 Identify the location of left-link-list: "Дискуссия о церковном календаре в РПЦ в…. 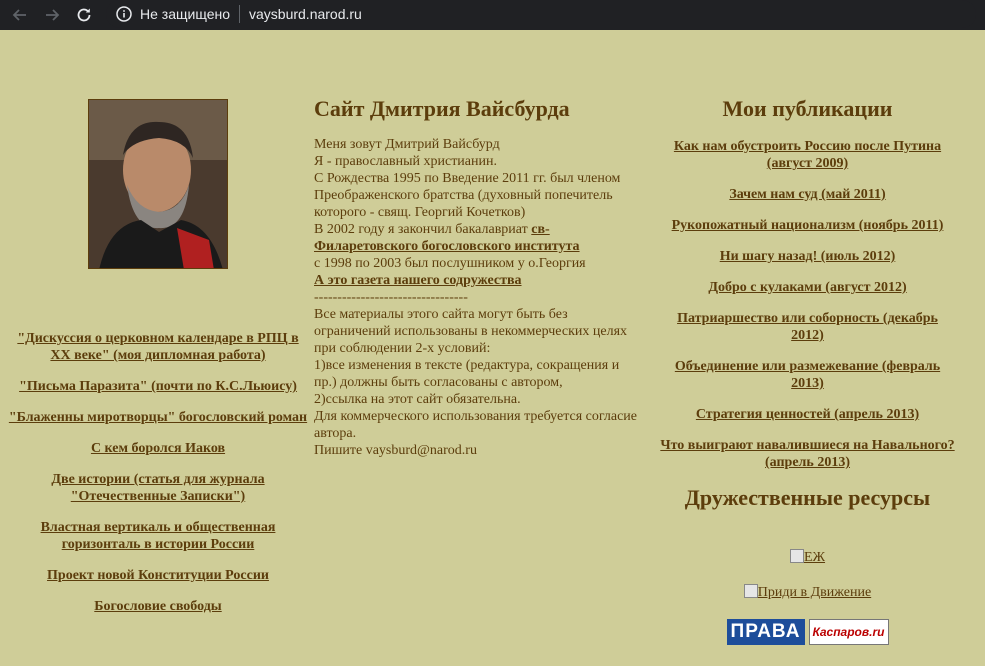
(158, 479).